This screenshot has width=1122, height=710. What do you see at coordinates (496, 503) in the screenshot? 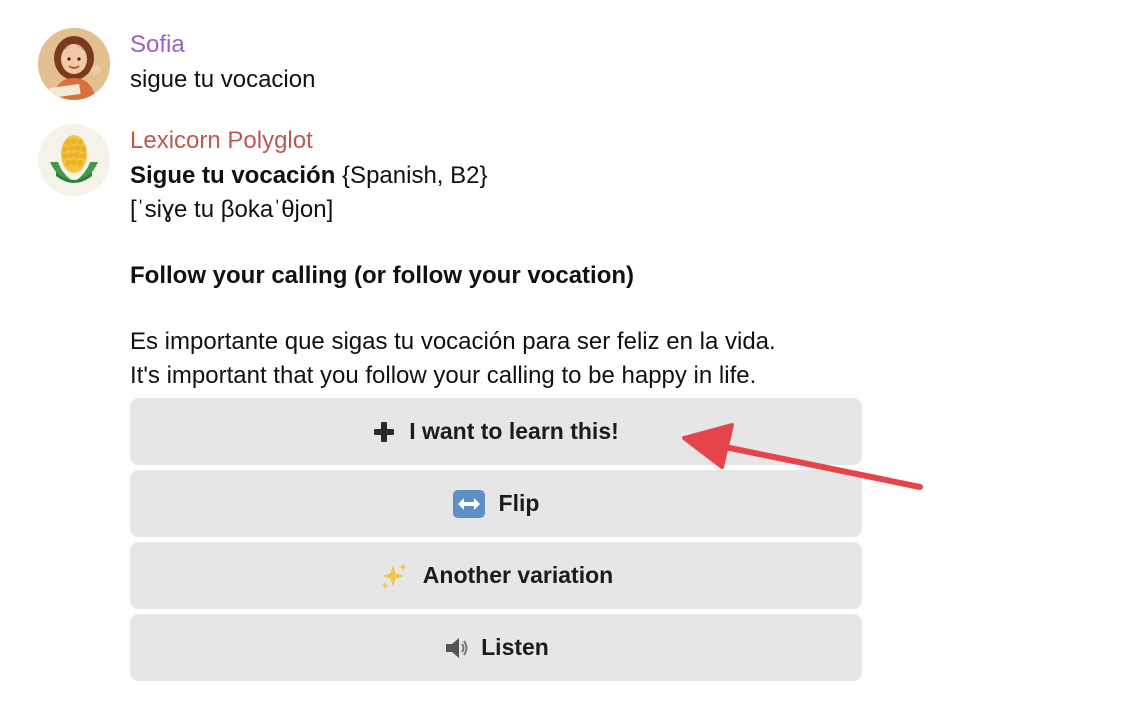
I see `flip-button: Flip` at bounding box center [496, 503].